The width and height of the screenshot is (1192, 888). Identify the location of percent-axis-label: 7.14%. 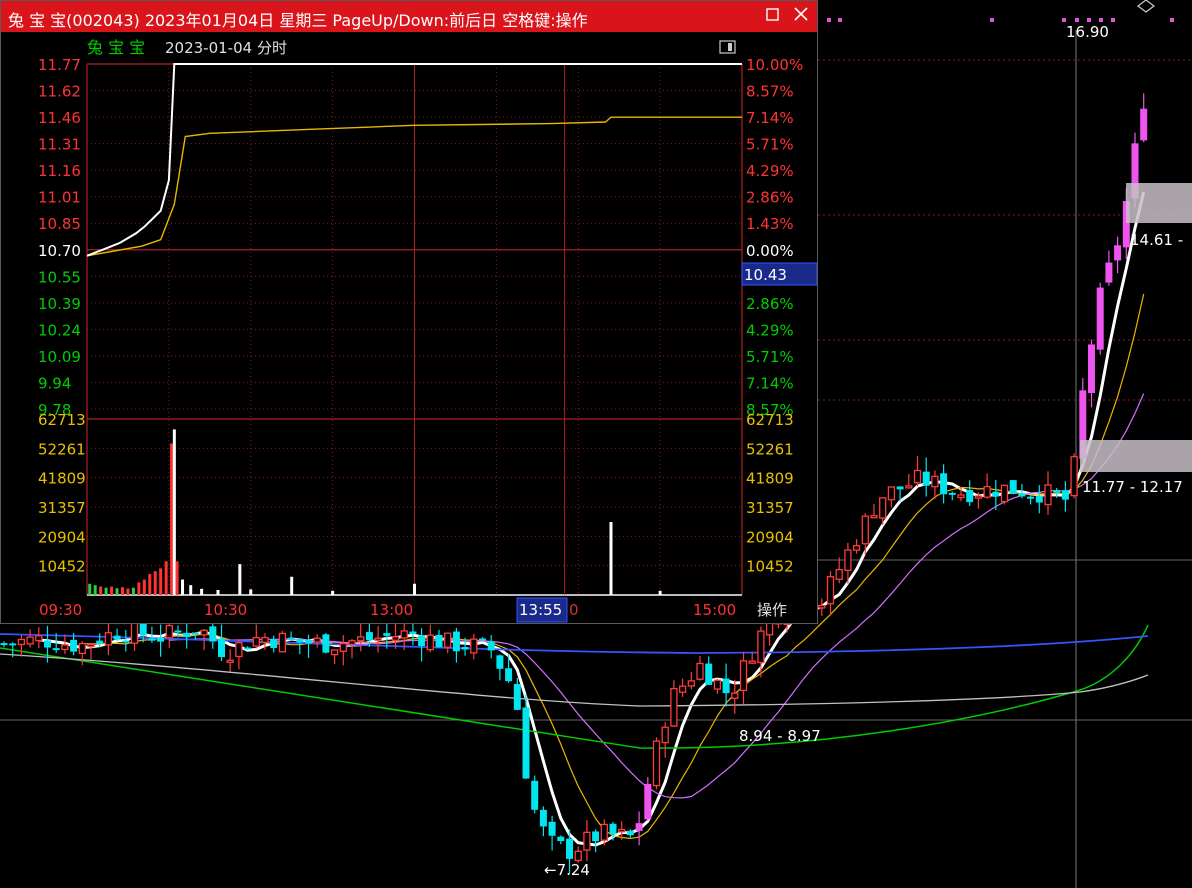
(770, 383).